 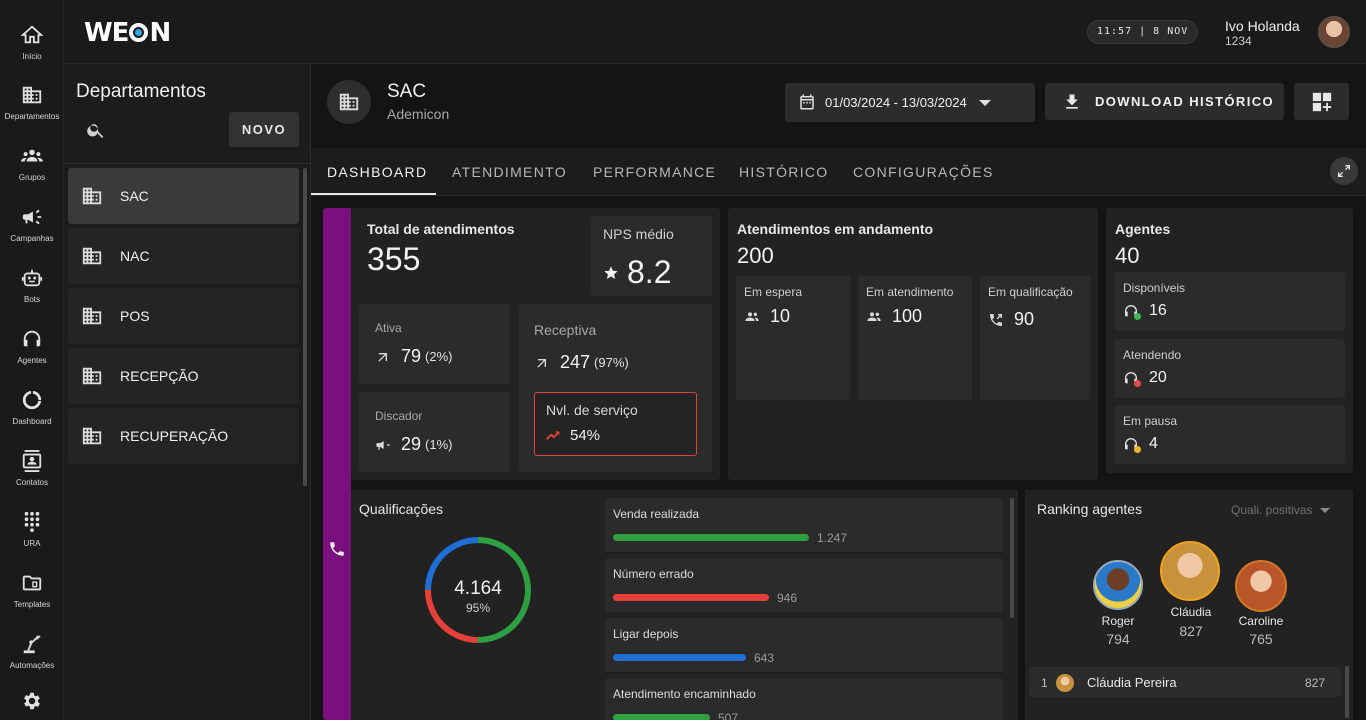 What do you see at coordinates (32, 474) in the screenshot?
I see `rail-item-contatos: Contatos` at bounding box center [32, 474].